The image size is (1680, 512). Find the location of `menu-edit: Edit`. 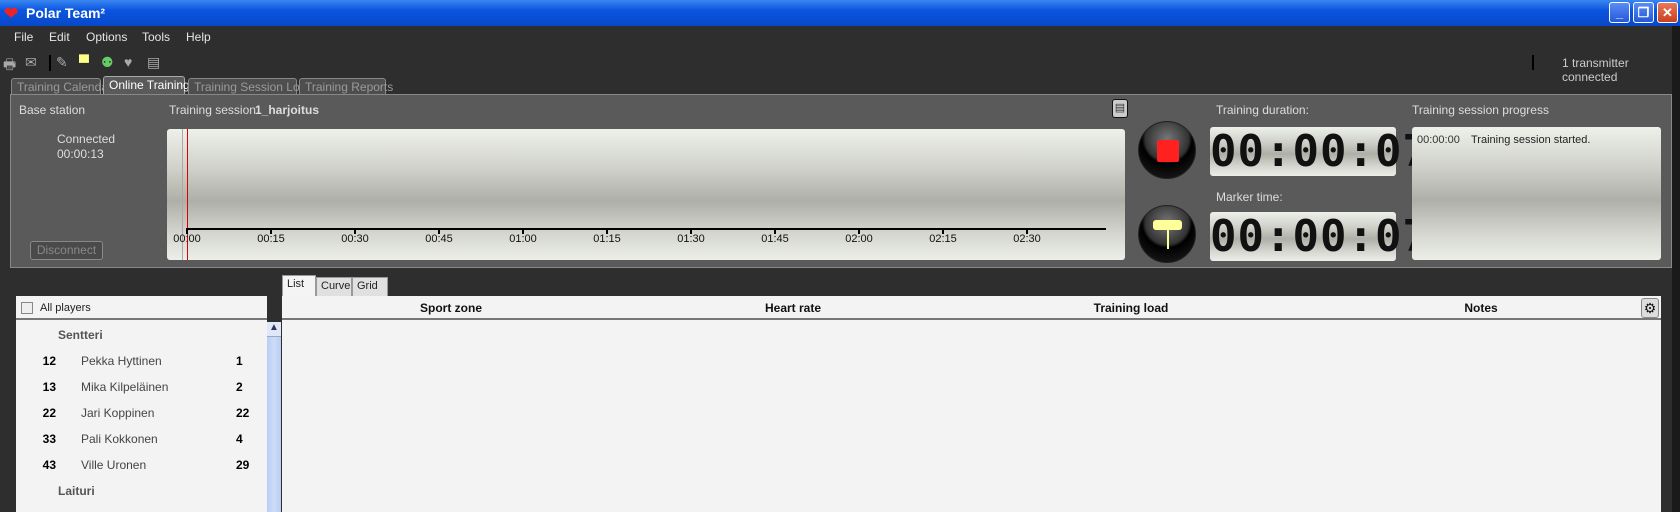

menu-edit: Edit is located at coordinates (59, 37).